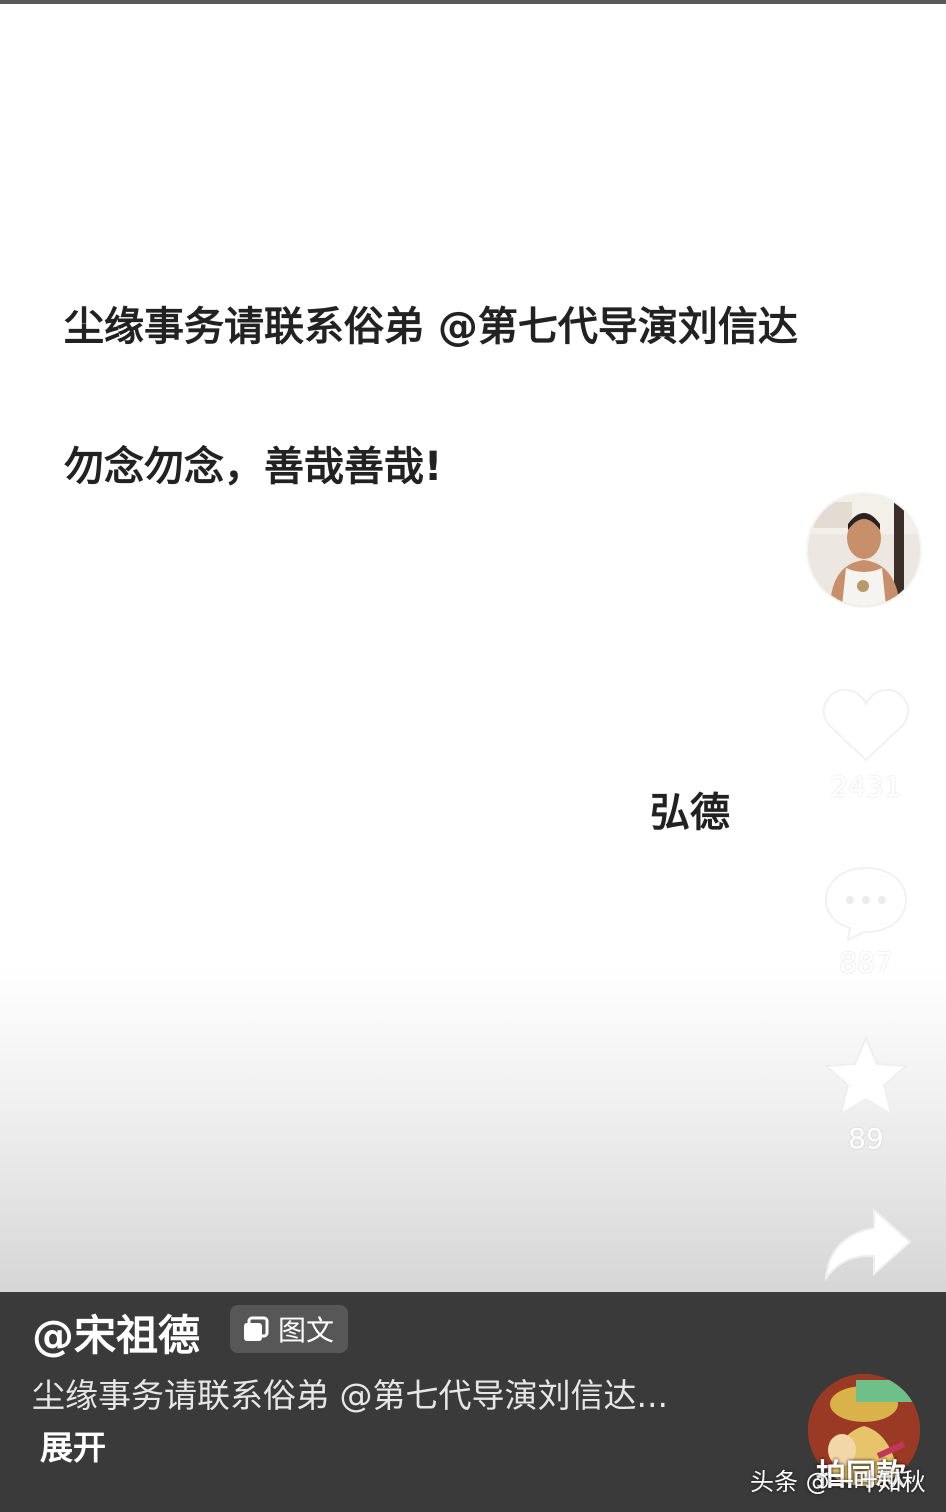 The height and width of the screenshot is (1512, 946). I want to click on like-count: 2431, so click(866, 786).